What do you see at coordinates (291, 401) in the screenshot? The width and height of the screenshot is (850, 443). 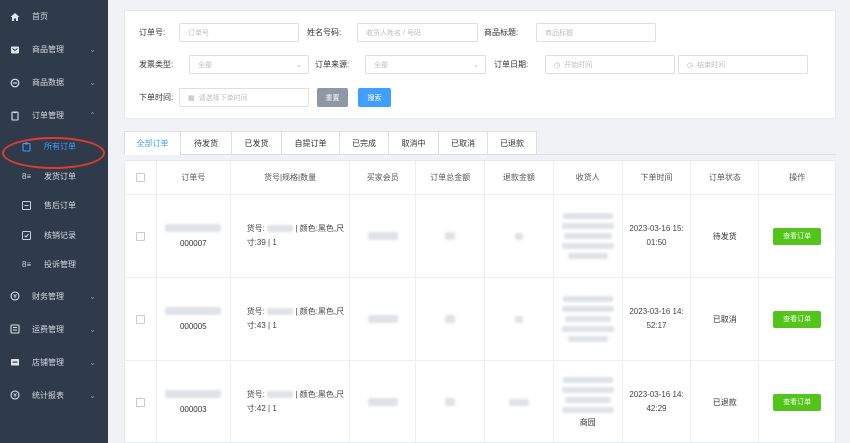 I see `goods-cell: 货号: | 颜色:黑色,尺 寸:42 | 1` at bounding box center [291, 401].